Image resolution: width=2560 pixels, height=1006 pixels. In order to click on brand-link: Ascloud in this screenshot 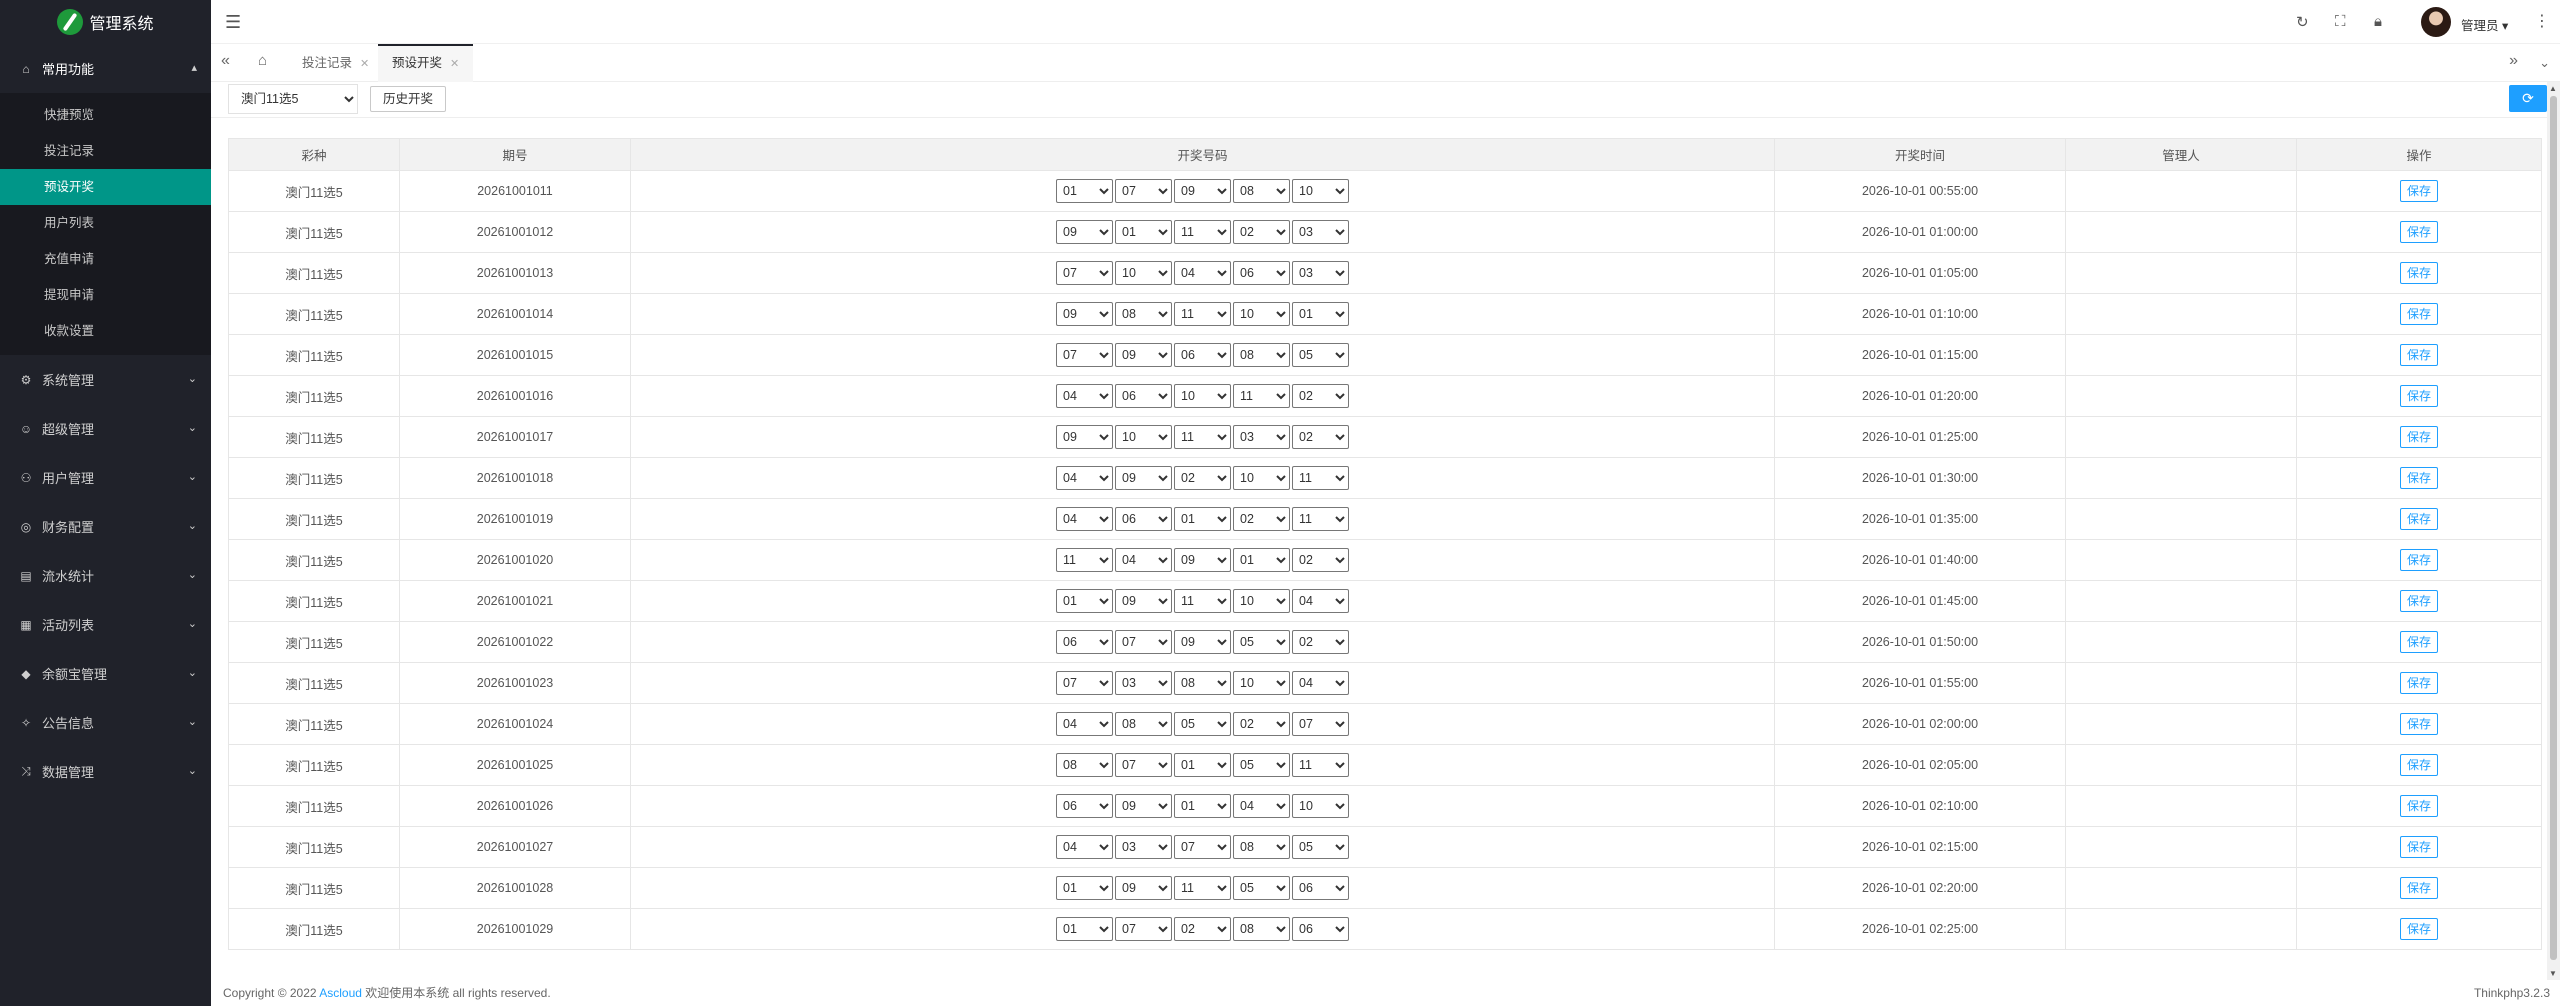, I will do `click(340, 993)`.